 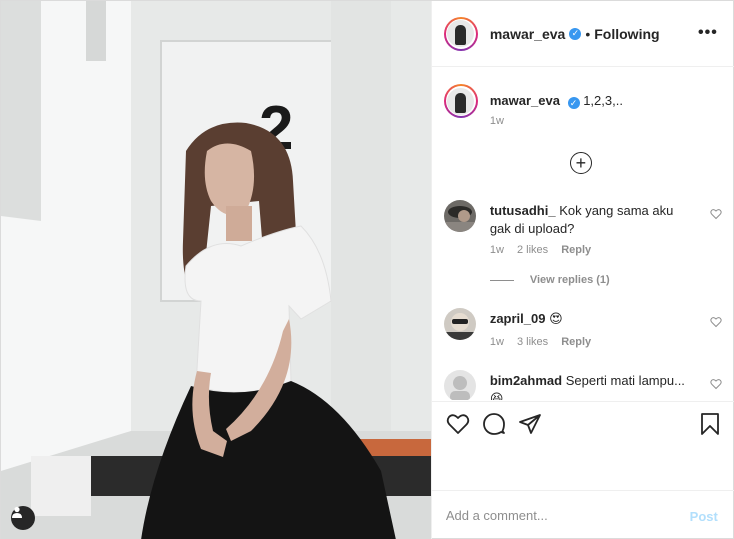 I want to click on add-comment-input, so click(x=560, y=515).